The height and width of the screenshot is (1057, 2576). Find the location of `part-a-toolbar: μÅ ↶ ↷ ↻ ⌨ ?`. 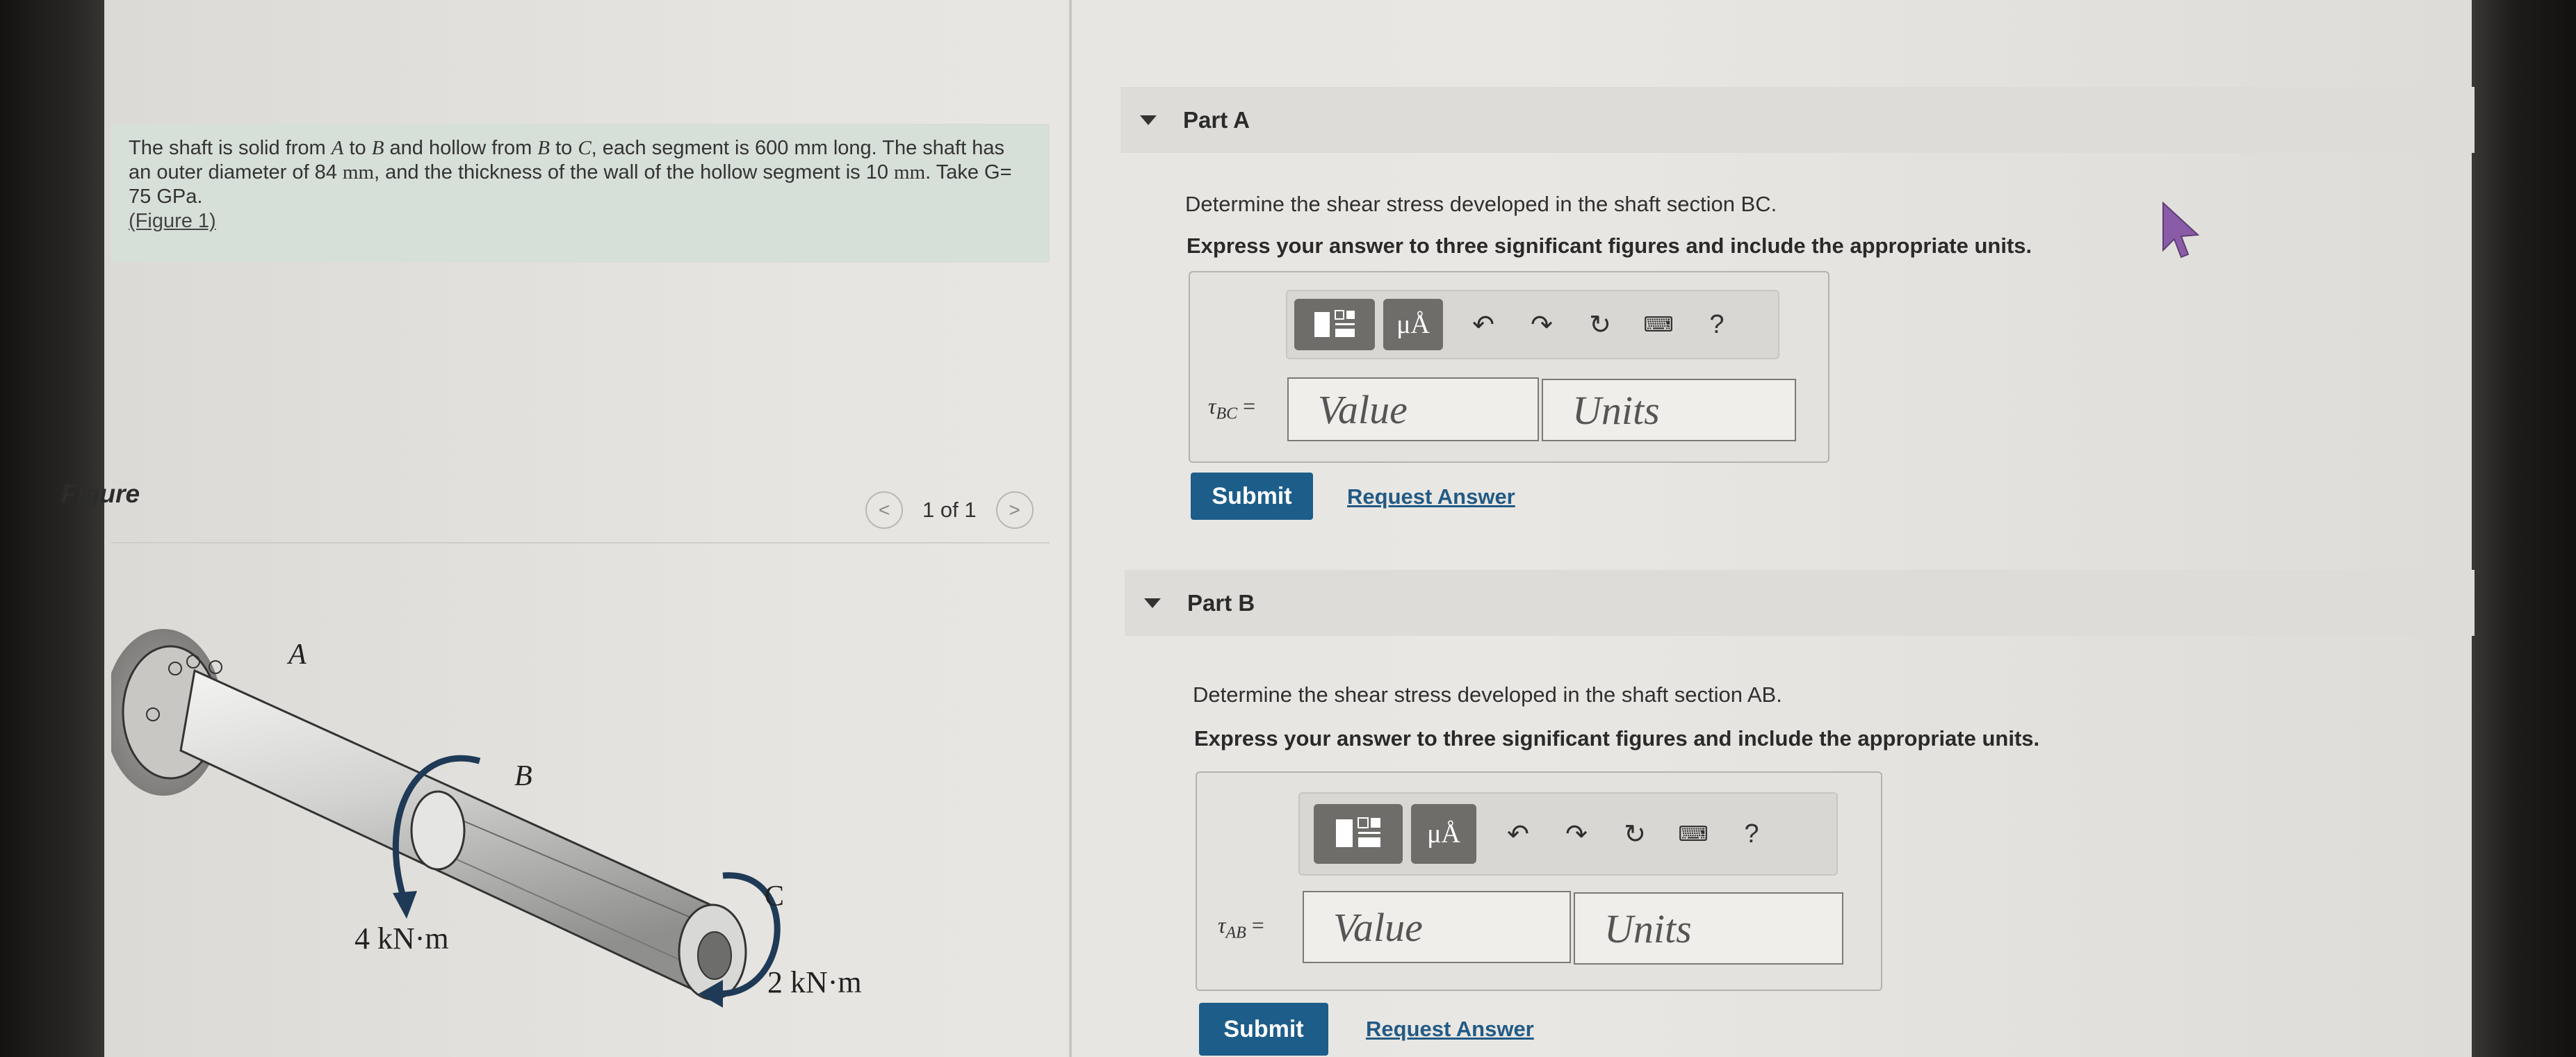

part-a-toolbar: μÅ ↶ ↷ ↻ ⌨ ? is located at coordinates (1532, 324).